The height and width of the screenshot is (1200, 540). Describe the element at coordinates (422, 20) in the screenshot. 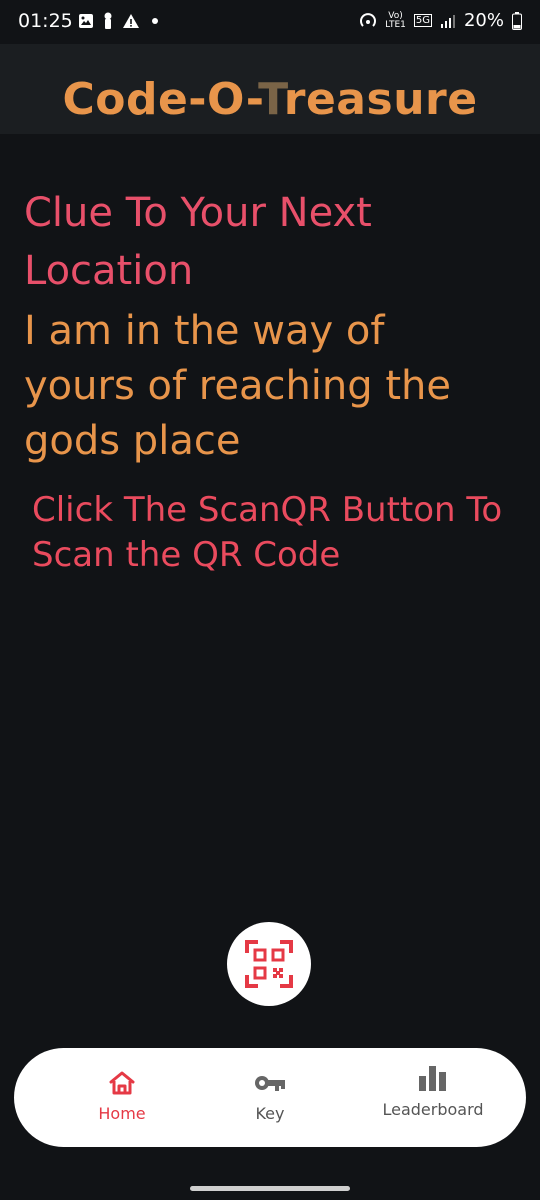

I see `network-5g: 5G` at that location.